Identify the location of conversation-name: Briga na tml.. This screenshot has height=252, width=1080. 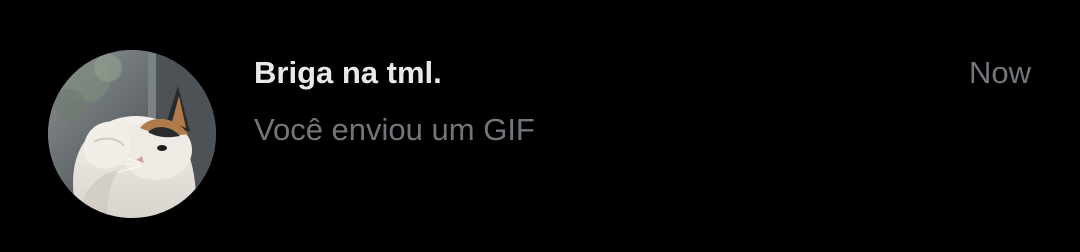
(348, 72).